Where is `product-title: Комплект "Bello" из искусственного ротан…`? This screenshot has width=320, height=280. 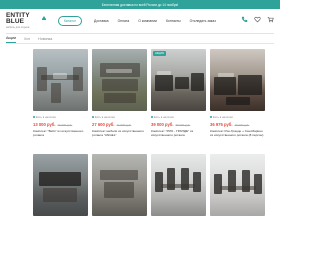 product-title: Комплект "Bello" из искусственного ротан… is located at coordinates (60, 133).